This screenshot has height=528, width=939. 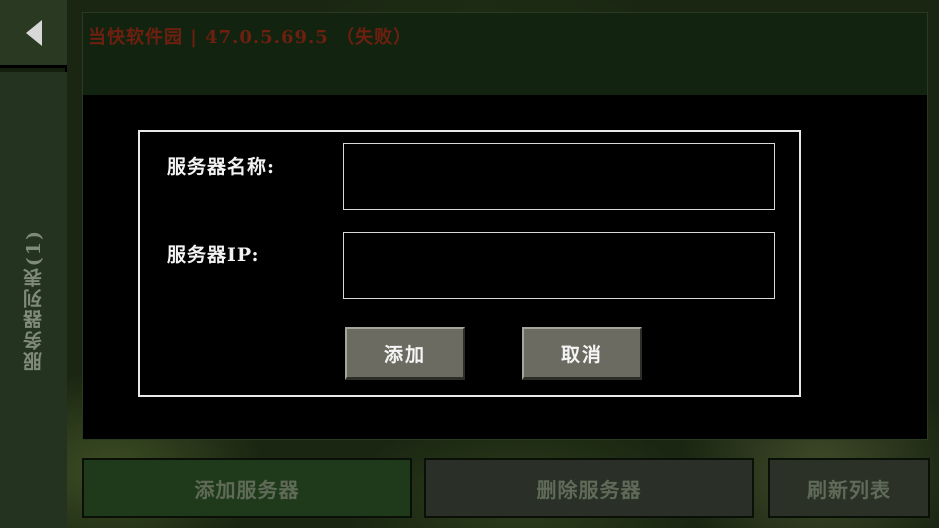 I want to click on server-list-item: 当快软件园 | 47.0.5.69.5 （失败）, so click(x=505, y=54).